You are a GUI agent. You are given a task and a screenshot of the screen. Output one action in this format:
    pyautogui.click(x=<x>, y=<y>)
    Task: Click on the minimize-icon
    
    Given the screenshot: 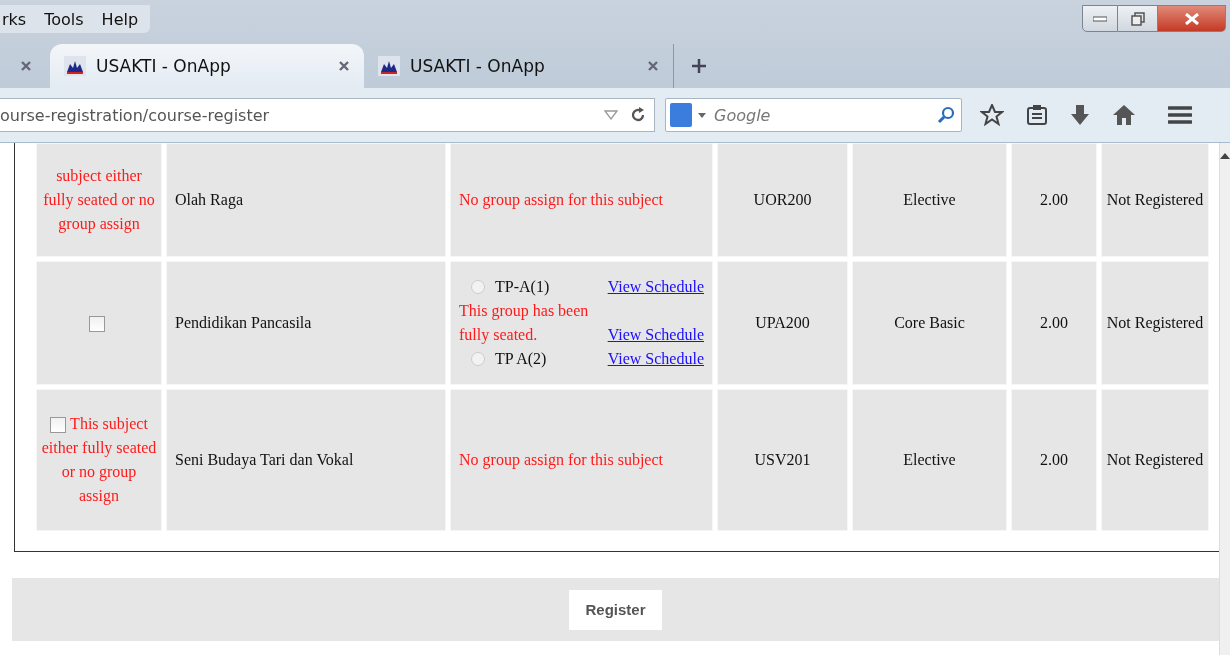 What is the action you would take?
    pyautogui.click(x=1100, y=18)
    